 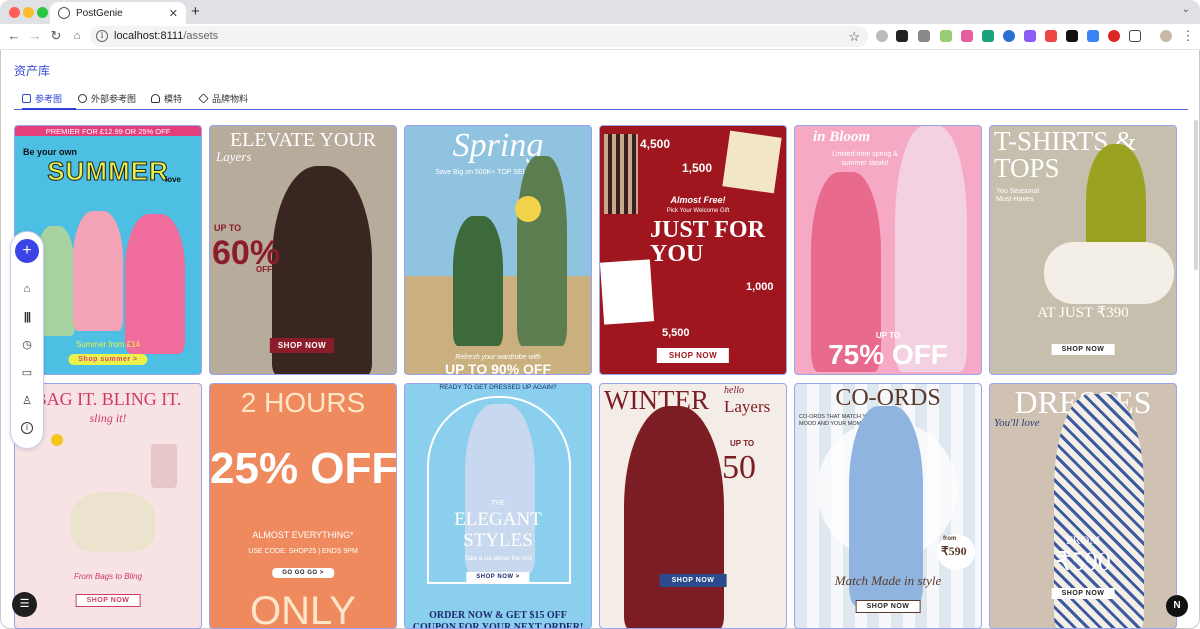 What do you see at coordinates (42, 12) in the screenshot?
I see `maximize-window-icon` at bounding box center [42, 12].